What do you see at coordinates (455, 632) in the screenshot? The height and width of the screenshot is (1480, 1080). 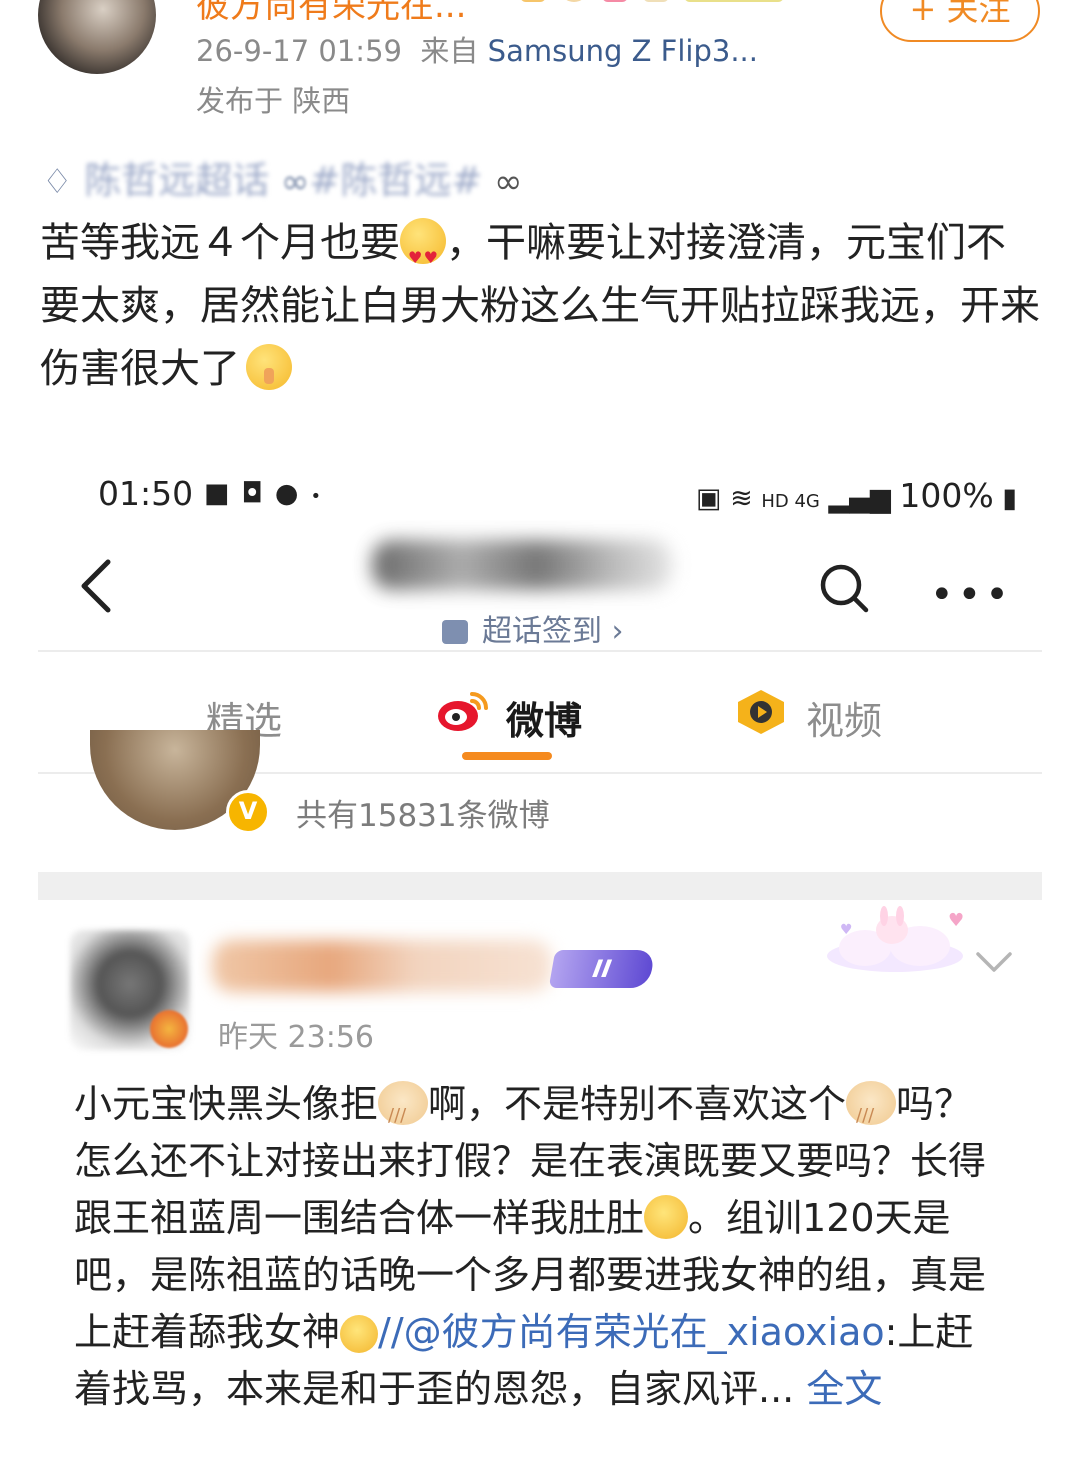 I see `checkin-icon` at bounding box center [455, 632].